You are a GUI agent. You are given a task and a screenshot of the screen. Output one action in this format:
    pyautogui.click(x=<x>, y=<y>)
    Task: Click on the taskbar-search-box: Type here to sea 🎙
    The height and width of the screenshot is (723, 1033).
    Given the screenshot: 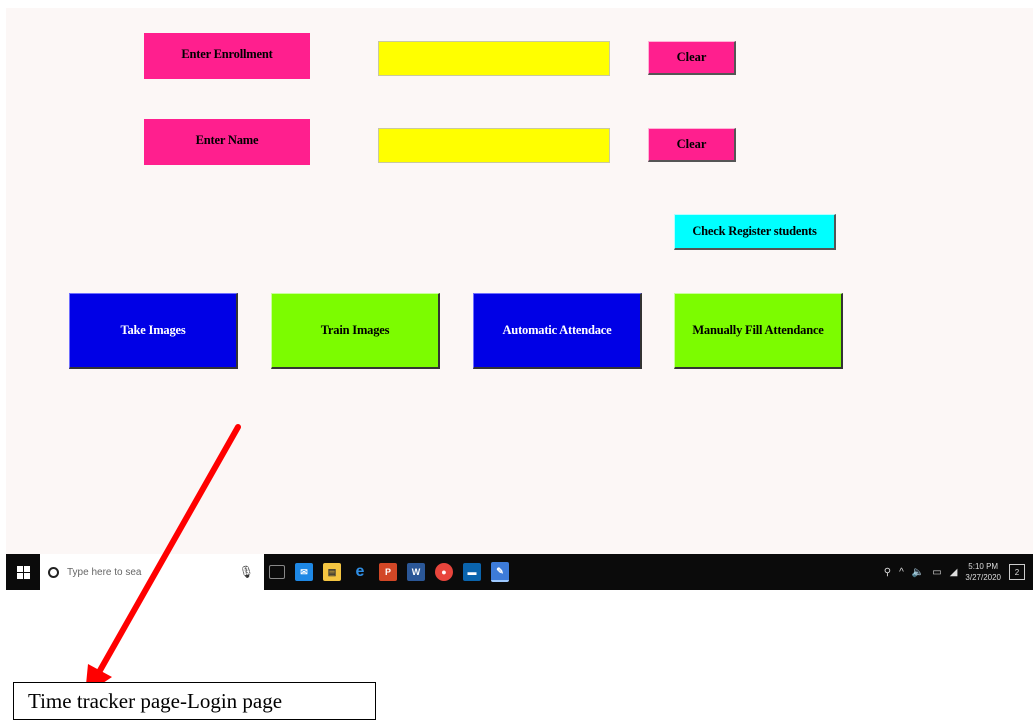 What is the action you would take?
    pyautogui.click(x=152, y=572)
    